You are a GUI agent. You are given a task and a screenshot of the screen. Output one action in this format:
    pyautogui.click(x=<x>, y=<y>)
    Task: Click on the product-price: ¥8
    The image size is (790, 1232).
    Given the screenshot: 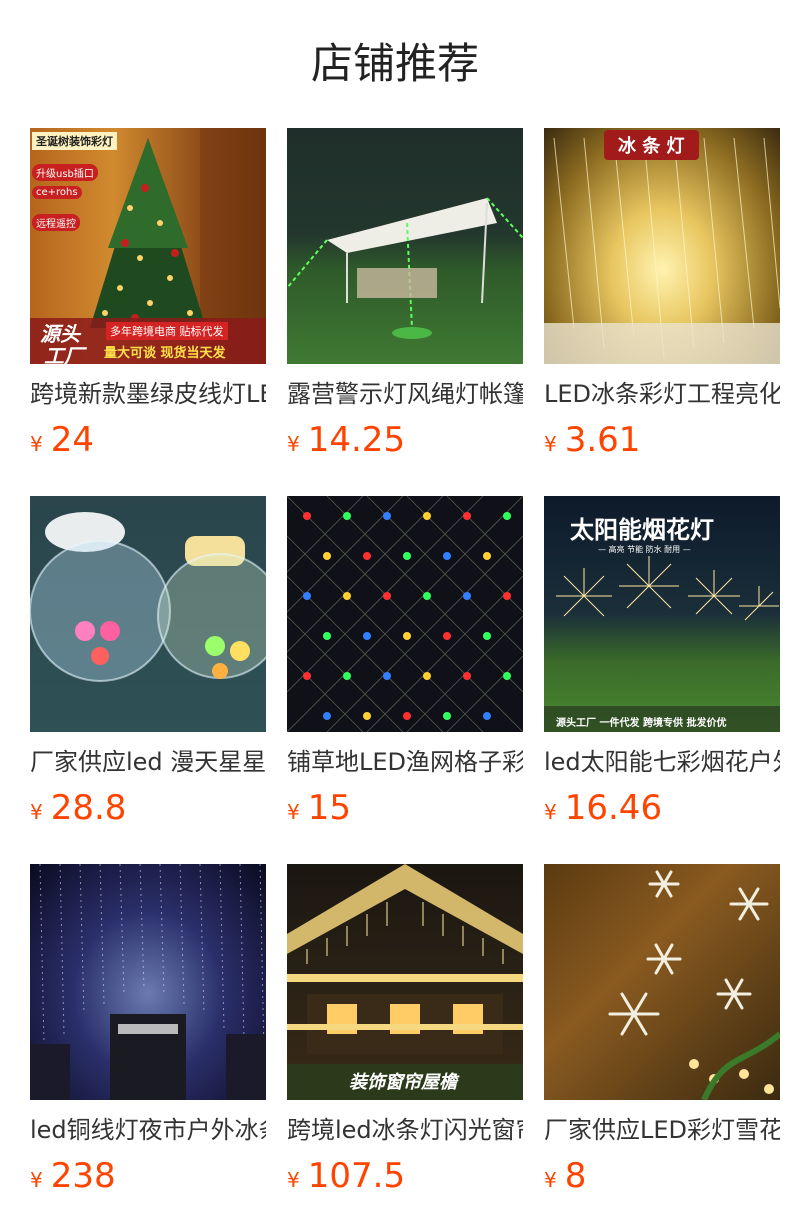 What is the action you would take?
    pyautogui.click(x=662, y=1176)
    